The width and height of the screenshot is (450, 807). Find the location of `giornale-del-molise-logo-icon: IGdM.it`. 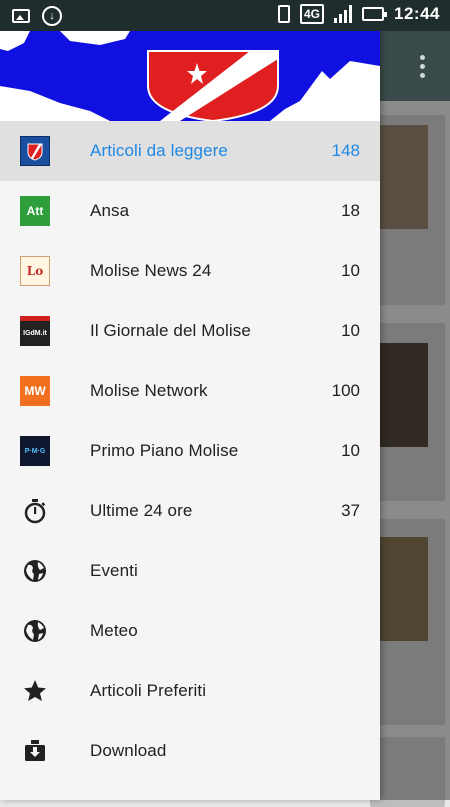

giornale-del-molise-logo-icon: IGdM.it is located at coordinates (35, 331).